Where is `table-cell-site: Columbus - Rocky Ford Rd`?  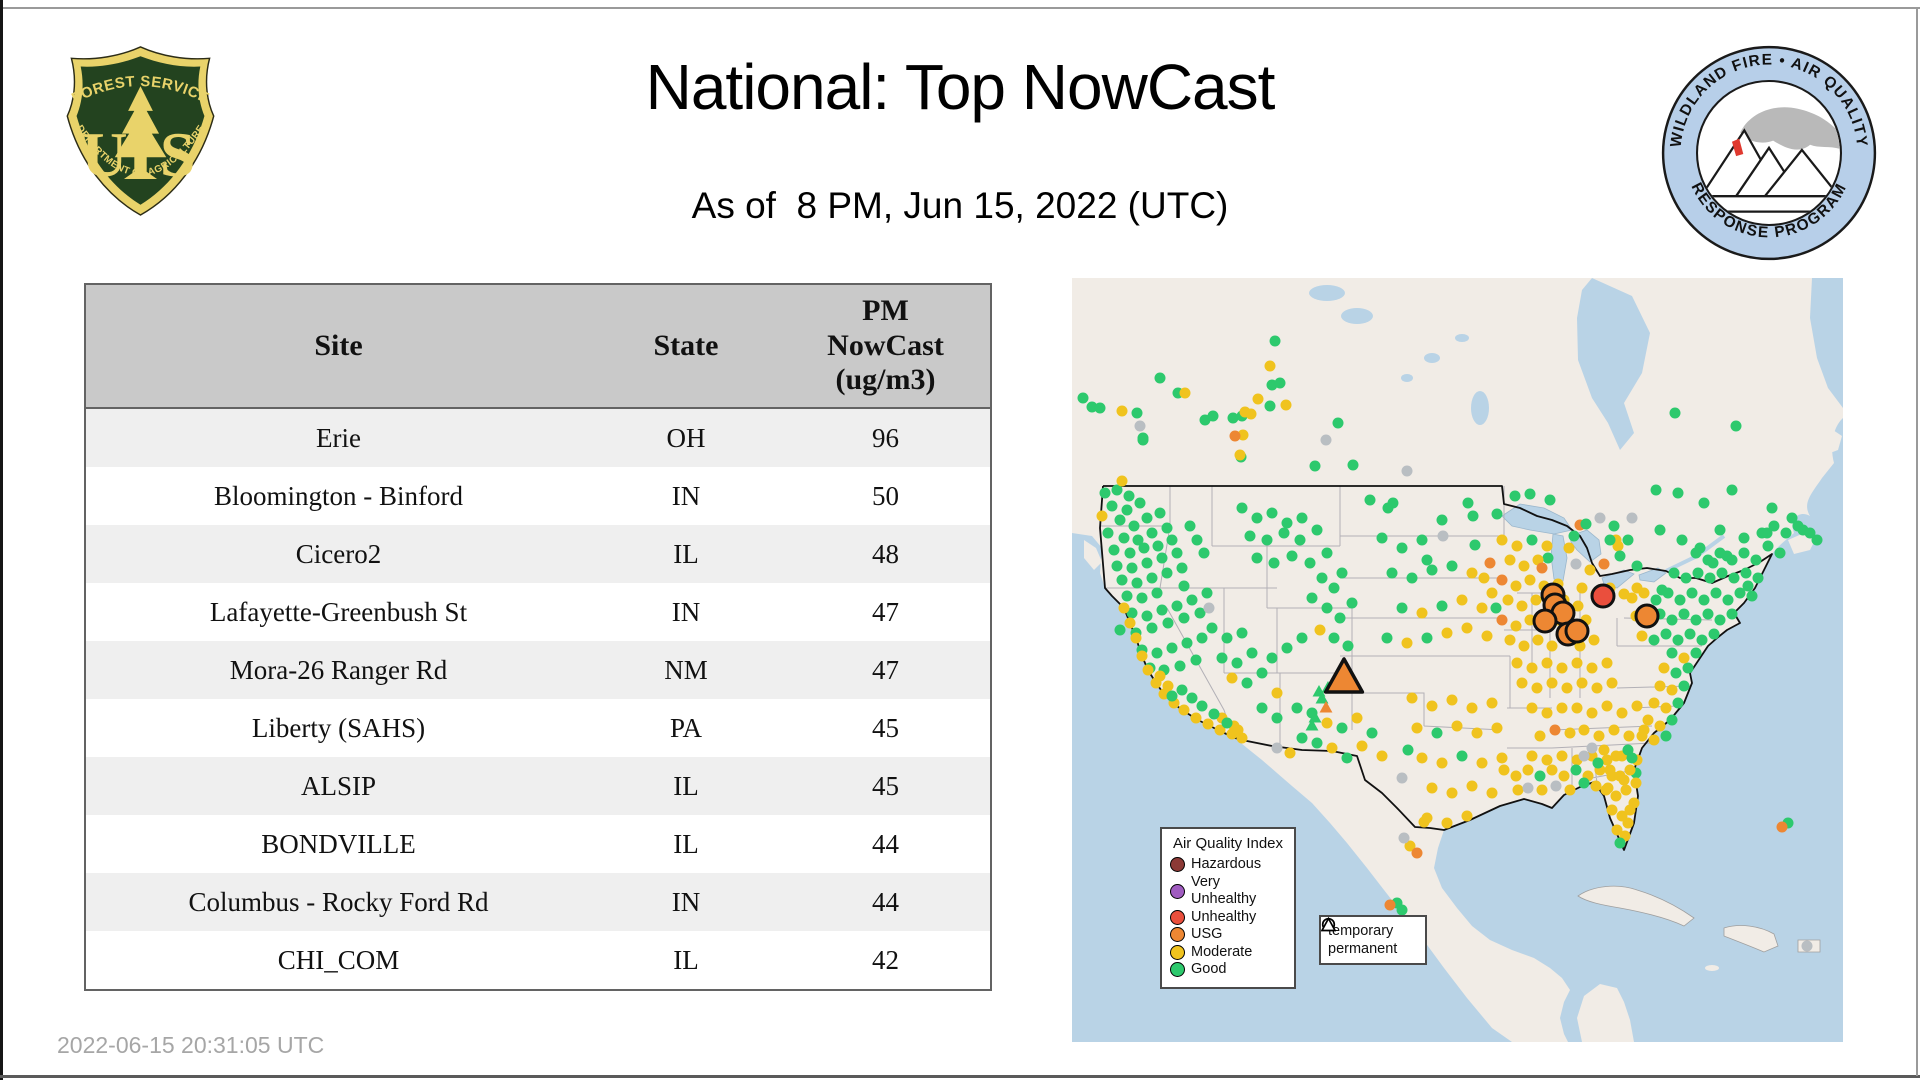
table-cell-site: Columbus - Rocky Ford Rd is located at coordinates (338, 901).